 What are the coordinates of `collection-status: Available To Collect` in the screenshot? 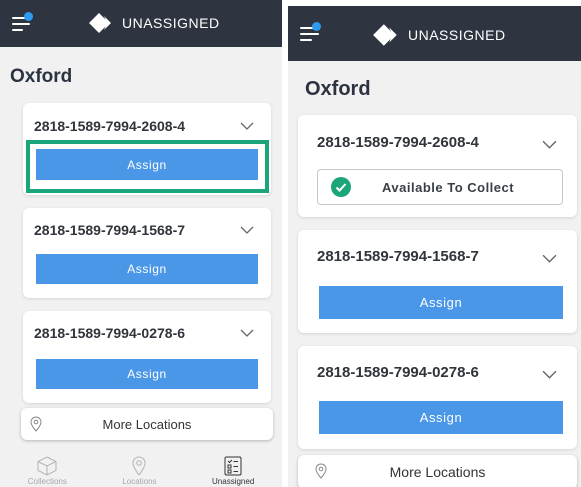 It's located at (440, 187).